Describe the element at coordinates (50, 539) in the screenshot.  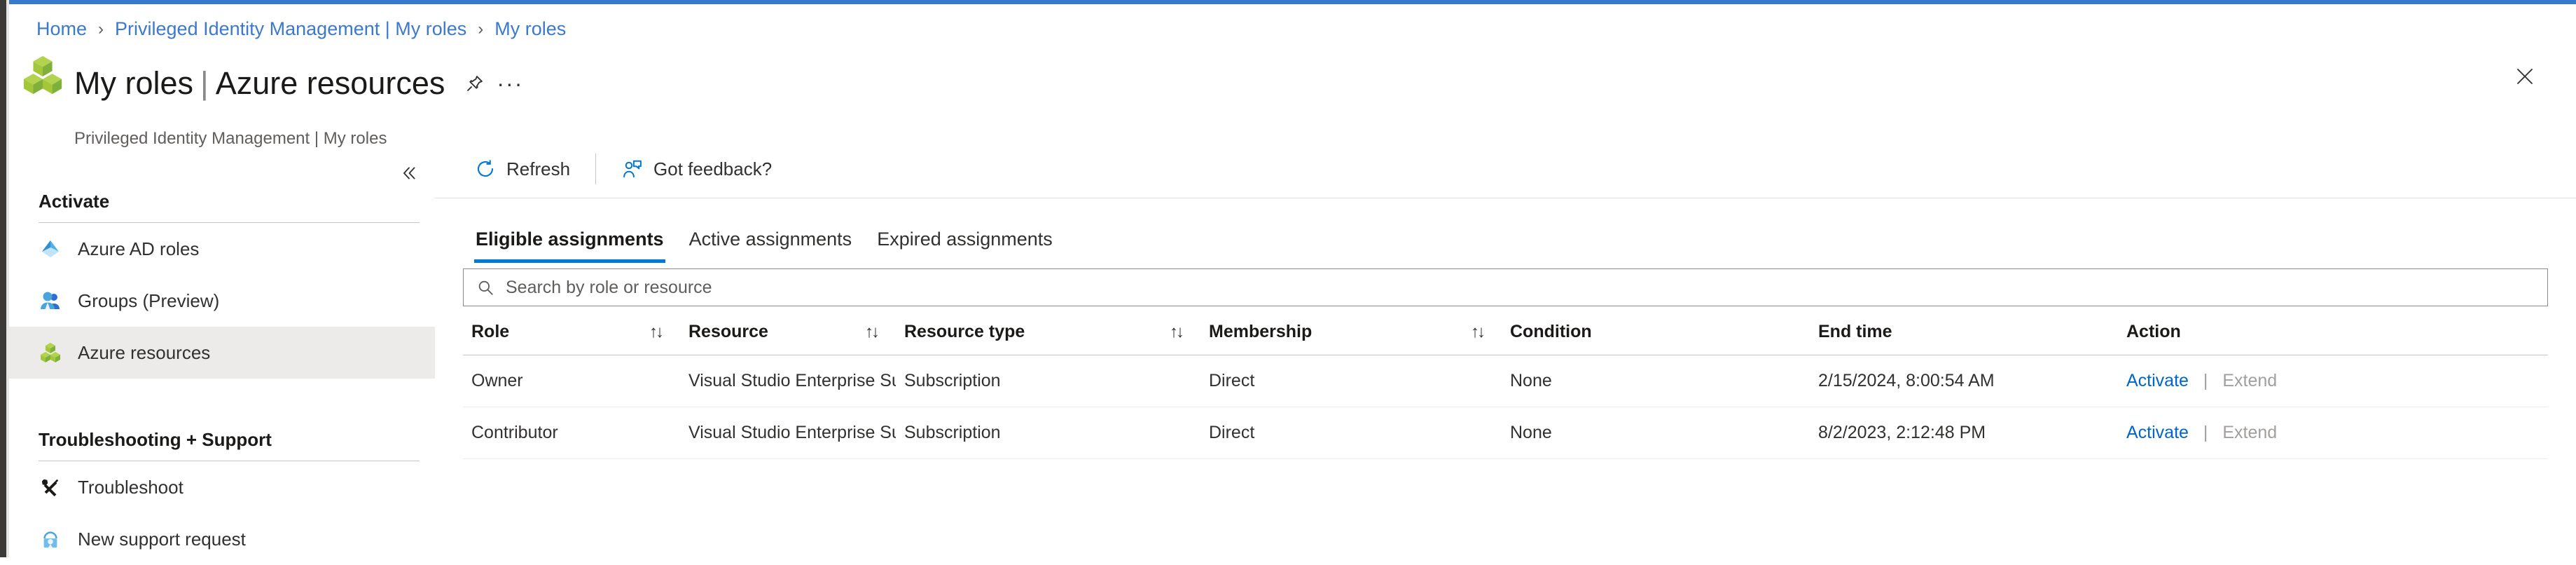
I see `headset-support-icon` at that location.